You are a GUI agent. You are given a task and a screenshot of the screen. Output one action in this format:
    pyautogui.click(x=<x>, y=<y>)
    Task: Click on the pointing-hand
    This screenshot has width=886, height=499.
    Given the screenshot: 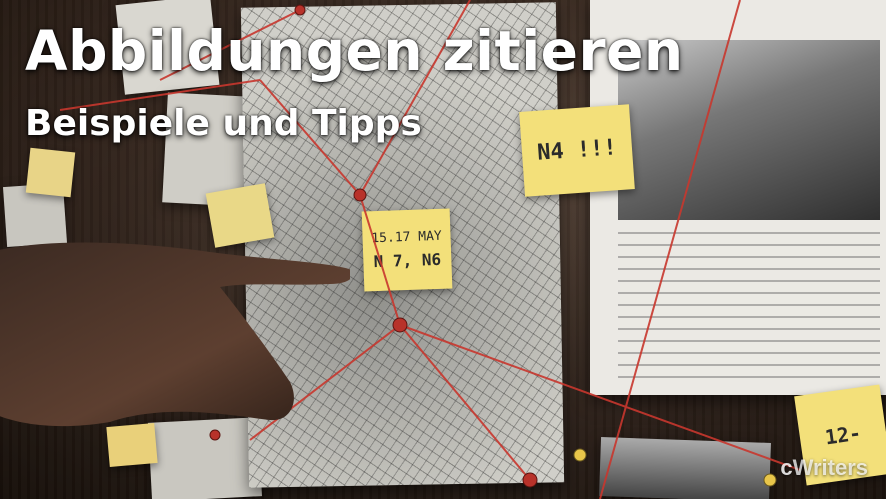 What is the action you would take?
    pyautogui.click(x=175, y=334)
    